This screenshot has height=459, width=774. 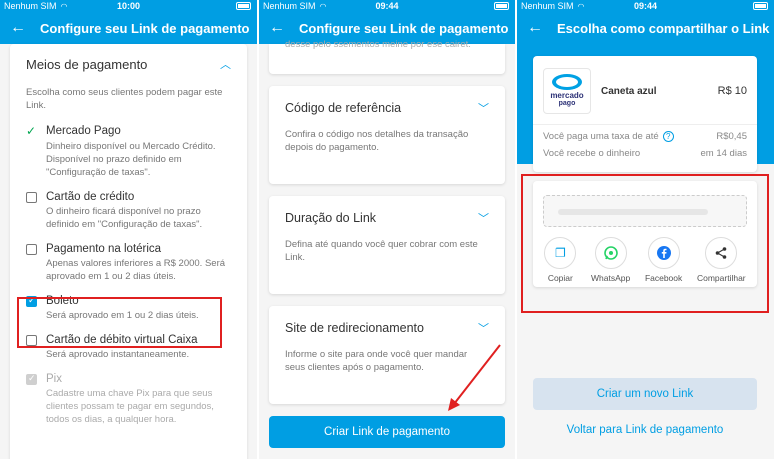 I want to click on status-bar: Nenhum SIM ◠ 10:00, so click(x=128, y=6).